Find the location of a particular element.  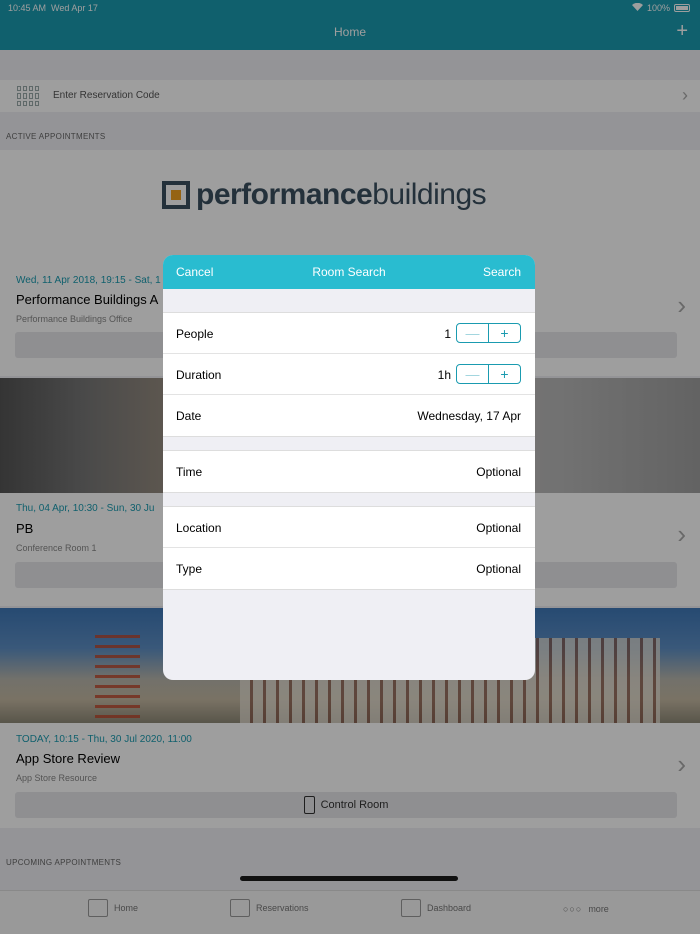

duration-row: Duration 1h — + is located at coordinates (349, 374).